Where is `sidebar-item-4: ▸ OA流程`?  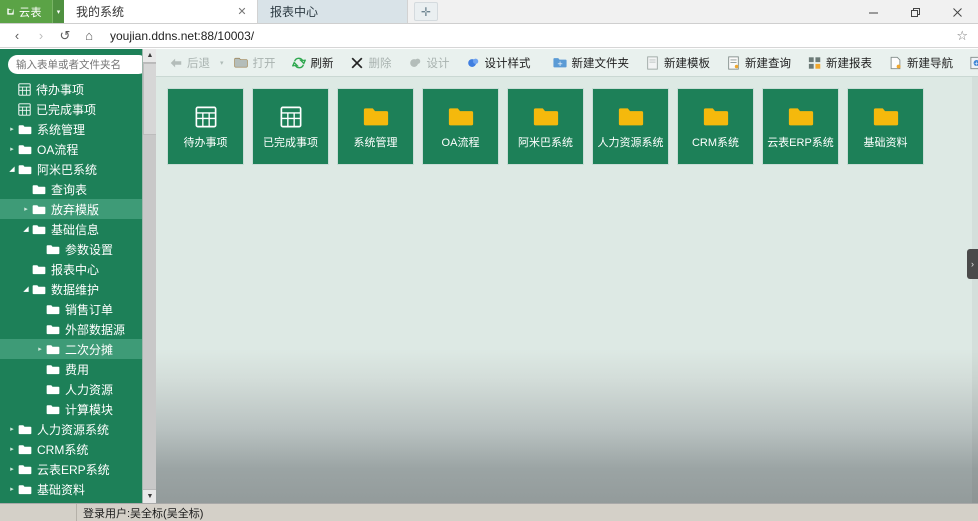
sidebar-item-4: ▸ OA流程 is located at coordinates (78, 149).